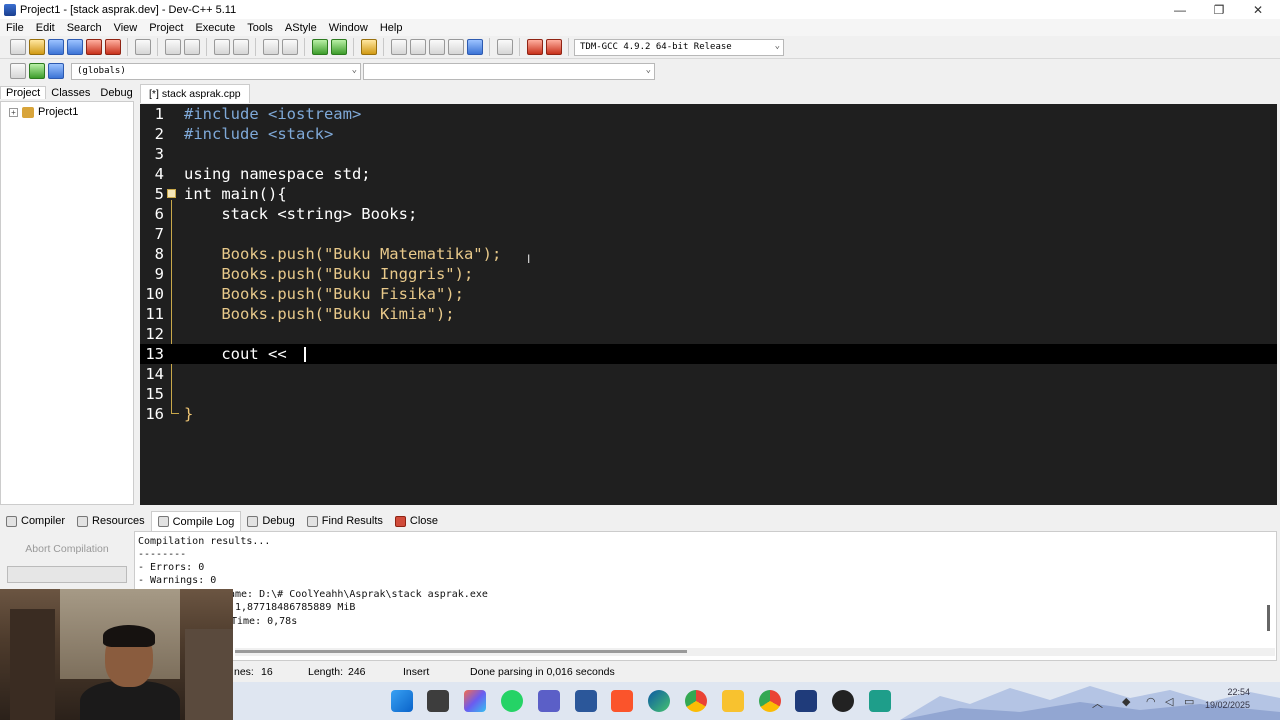  Describe the element at coordinates (264, 621) in the screenshot. I see `log-line: Time: 0,78s` at that location.